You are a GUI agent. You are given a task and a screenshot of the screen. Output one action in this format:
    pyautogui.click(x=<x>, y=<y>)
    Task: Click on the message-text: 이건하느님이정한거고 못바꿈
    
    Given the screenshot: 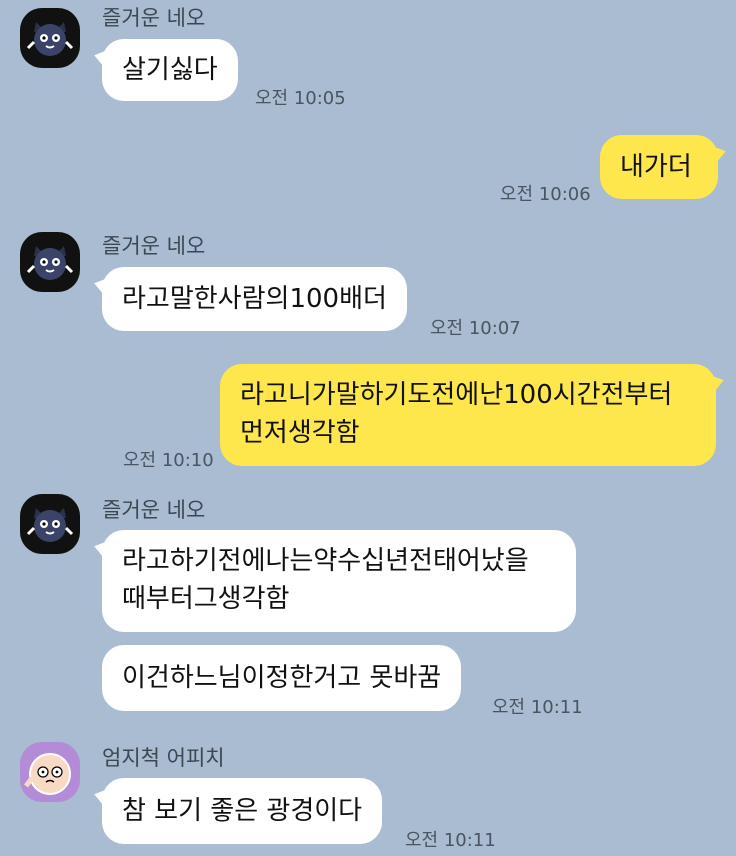 What is the action you would take?
    pyautogui.click(x=282, y=678)
    